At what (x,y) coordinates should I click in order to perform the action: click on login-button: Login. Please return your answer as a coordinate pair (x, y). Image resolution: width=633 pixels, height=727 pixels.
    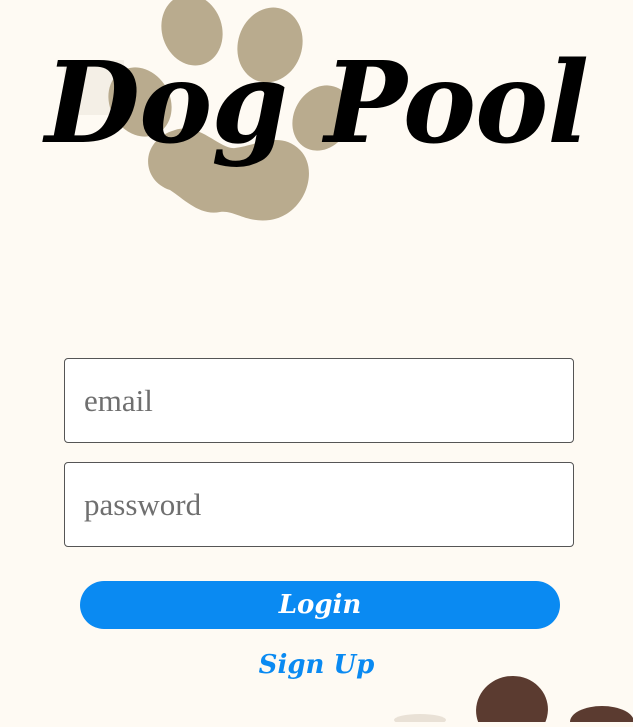
    Looking at the image, I should click on (320, 605).